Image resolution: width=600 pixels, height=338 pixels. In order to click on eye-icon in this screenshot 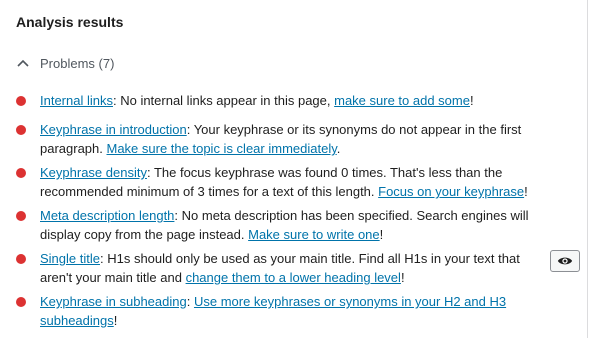, I will do `click(565, 261)`.